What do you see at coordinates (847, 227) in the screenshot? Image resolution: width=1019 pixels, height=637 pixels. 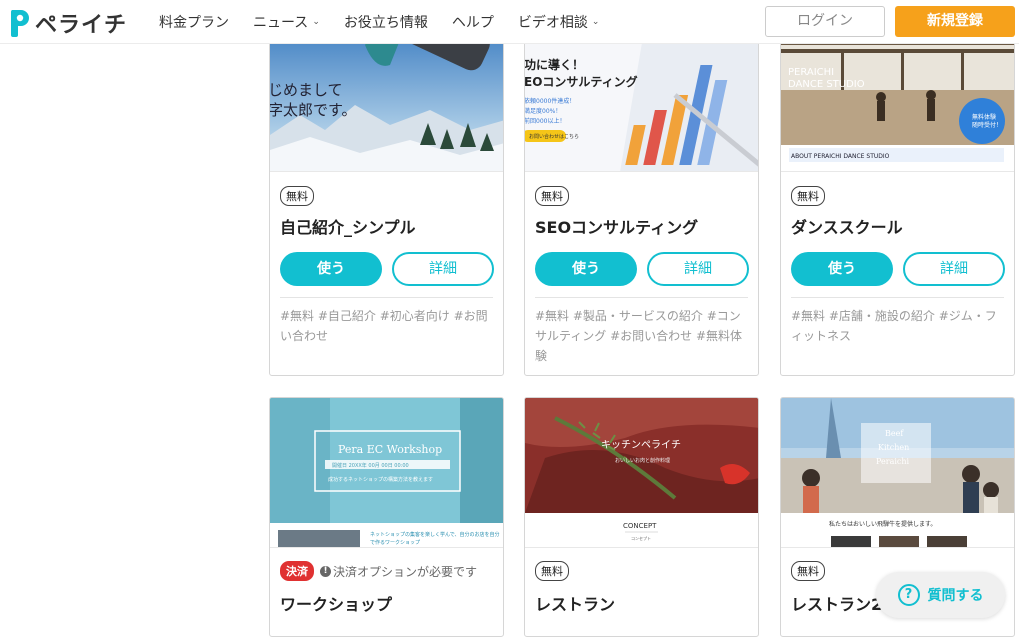 I see `card-title: ダンススクール` at bounding box center [847, 227].